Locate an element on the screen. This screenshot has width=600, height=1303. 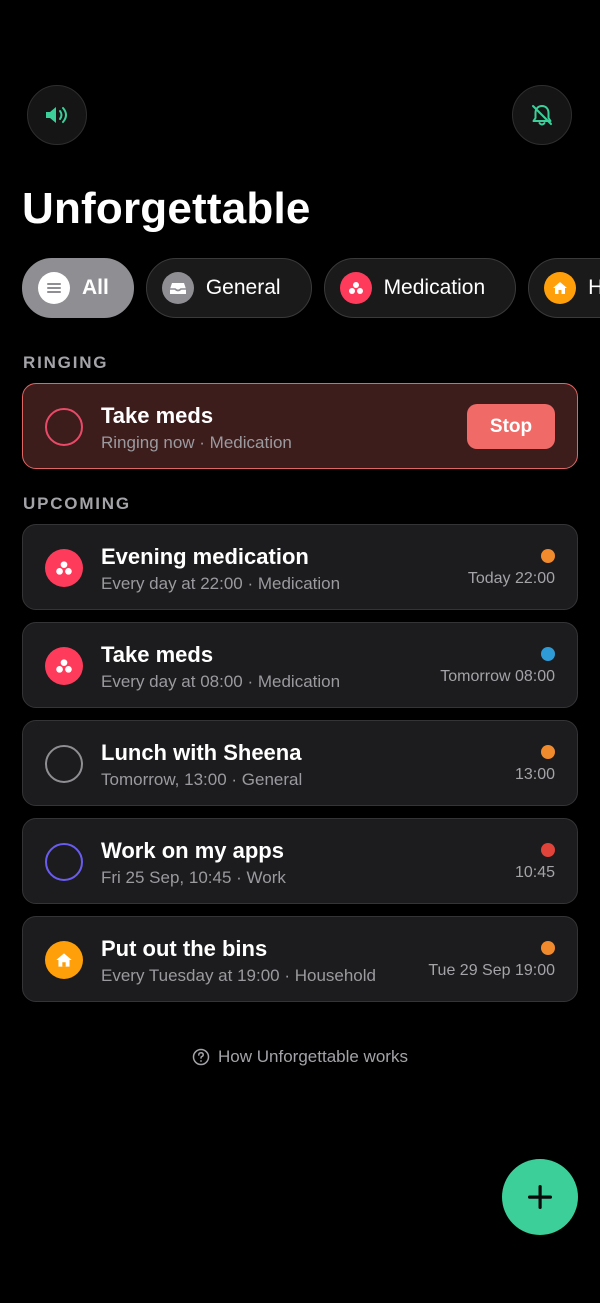
section-title-ringing: RINGING is located at coordinates (66, 362).